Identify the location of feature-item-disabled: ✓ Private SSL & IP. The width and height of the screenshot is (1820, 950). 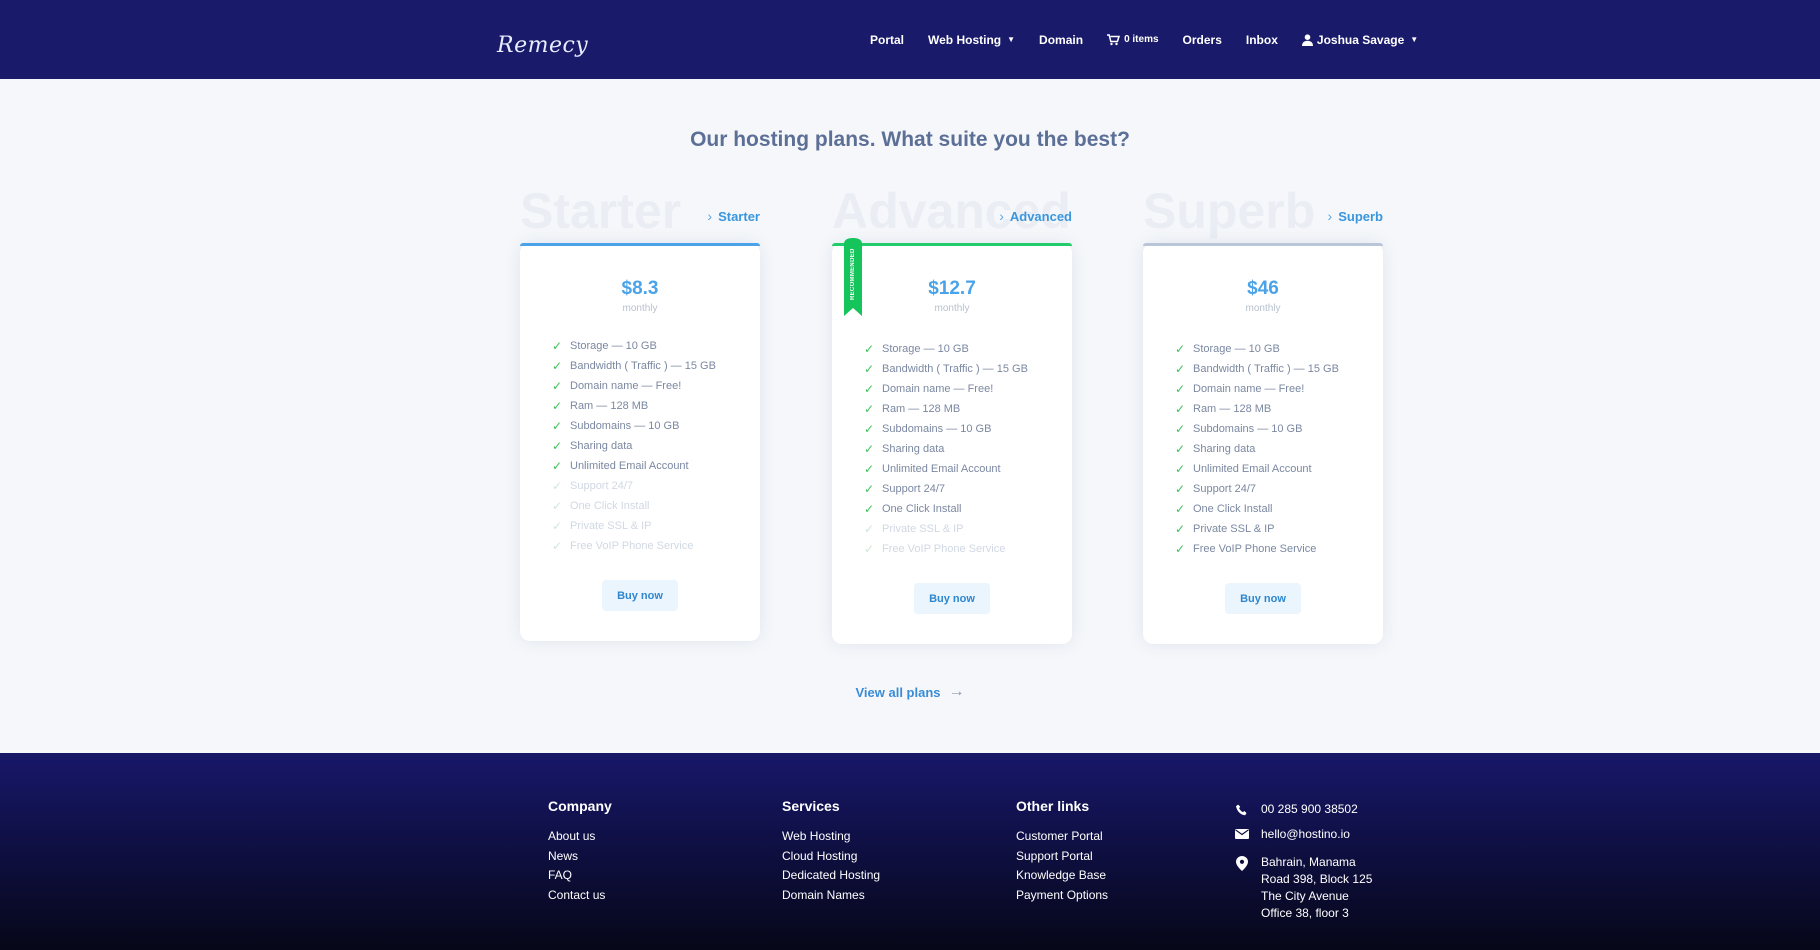
(634, 526).